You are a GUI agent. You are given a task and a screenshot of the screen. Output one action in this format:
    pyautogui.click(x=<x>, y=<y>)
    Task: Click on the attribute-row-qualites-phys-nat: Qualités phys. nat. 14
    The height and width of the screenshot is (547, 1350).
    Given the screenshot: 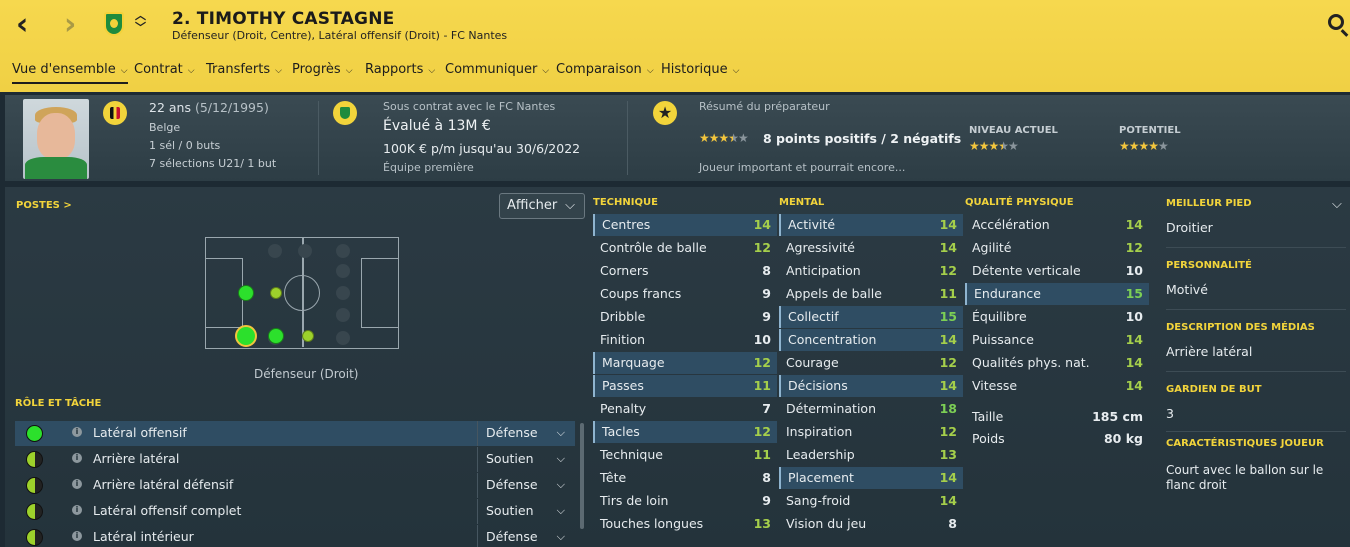 What is the action you would take?
    pyautogui.click(x=1057, y=363)
    